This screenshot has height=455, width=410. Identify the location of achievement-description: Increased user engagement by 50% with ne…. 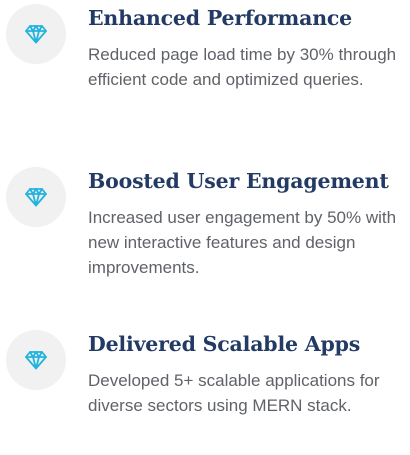
(242, 242).